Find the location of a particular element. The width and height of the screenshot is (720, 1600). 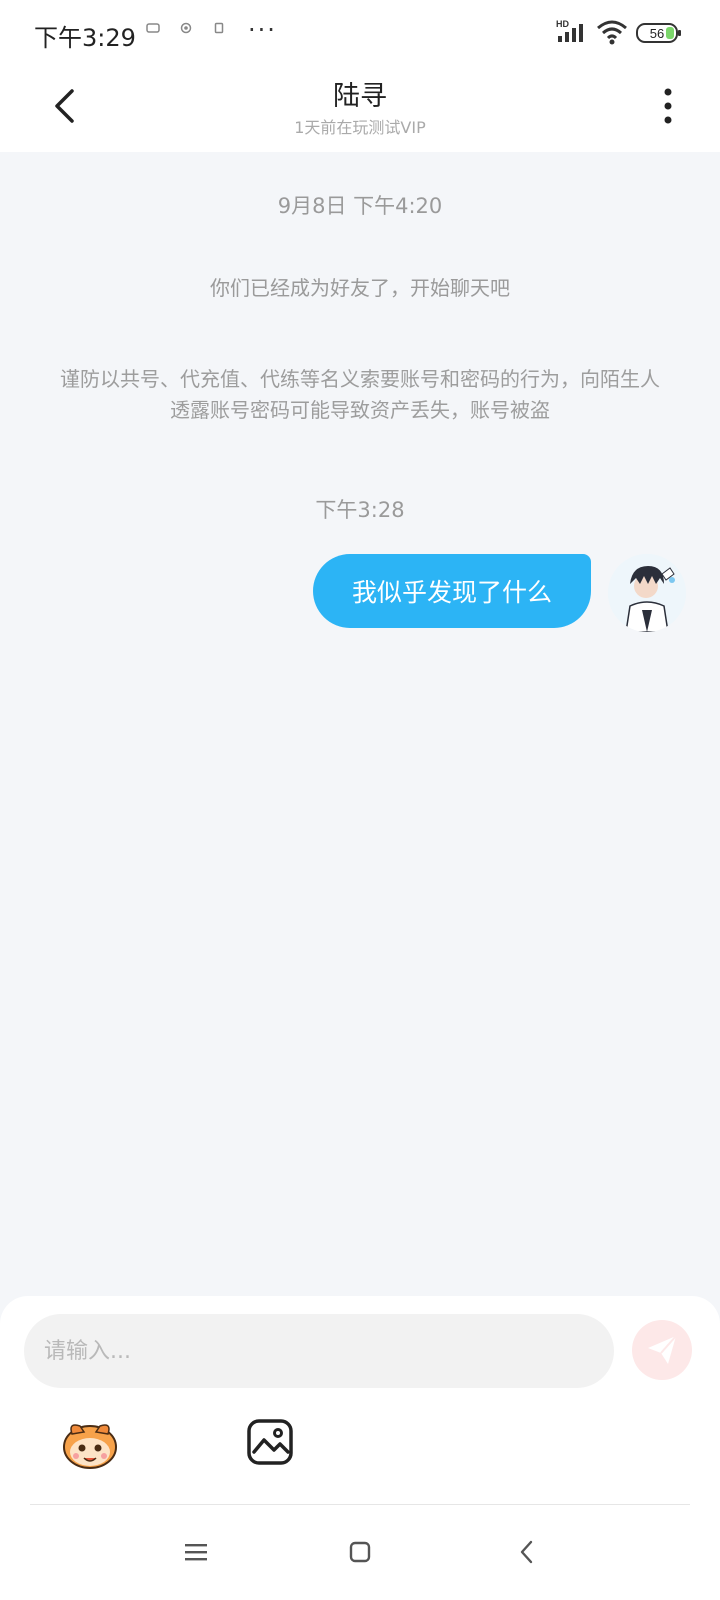

avatar-image is located at coordinates (647, 593).